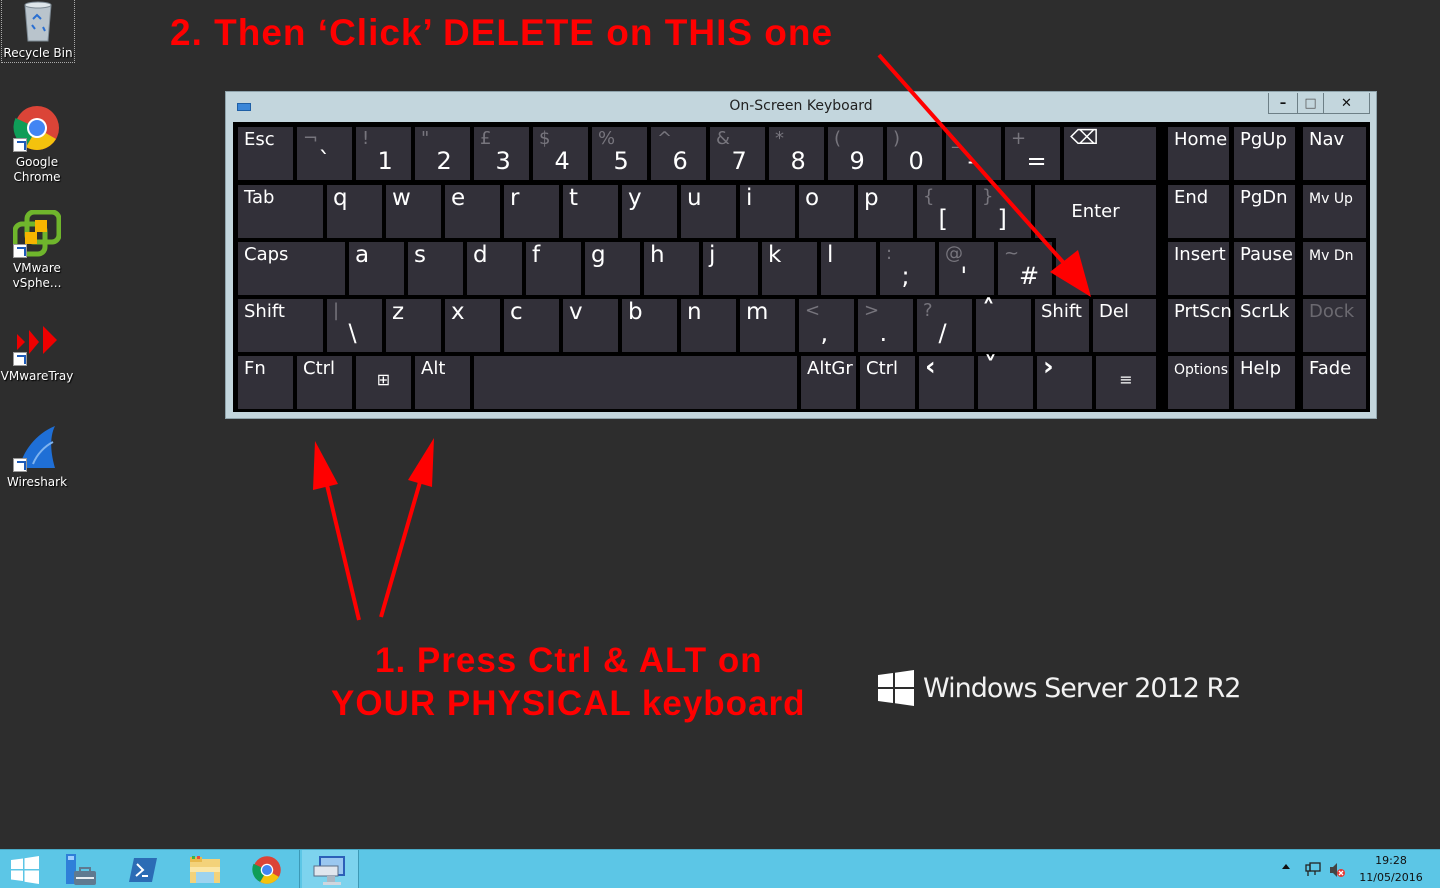 The width and height of the screenshot is (1440, 888). Describe the element at coordinates (966, 268) in the screenshot. I see `key-symbol-2-11: @ '` at that location.